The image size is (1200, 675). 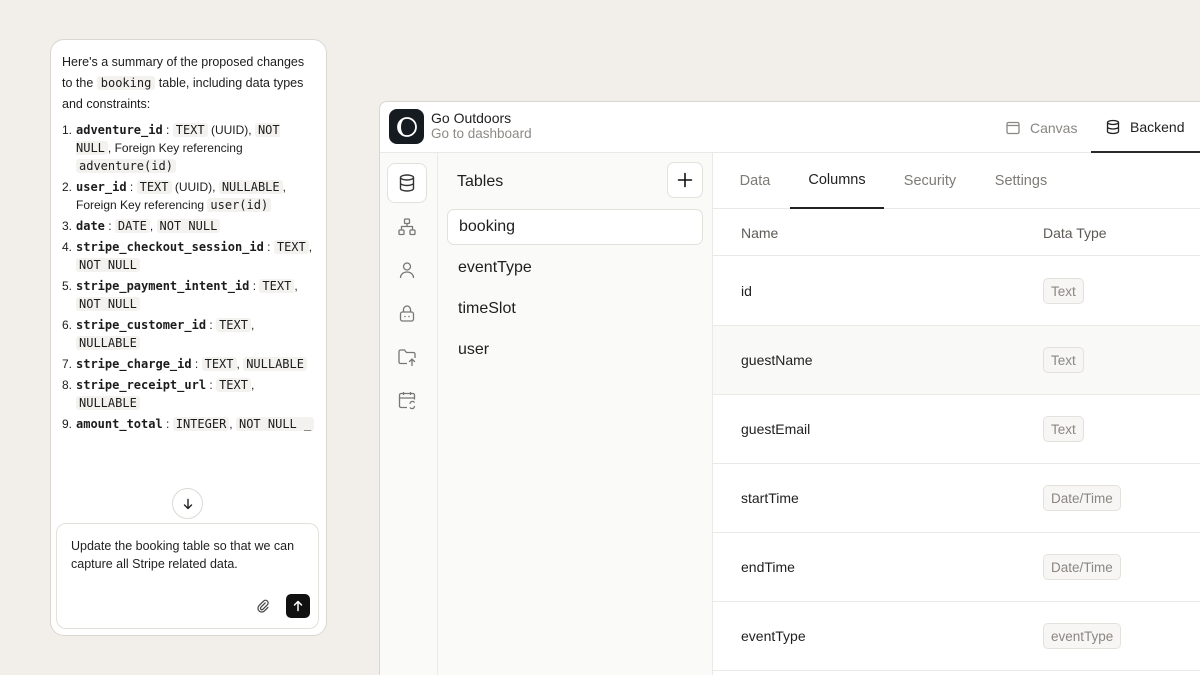 What do you see at coordinates (188, 394) in the screenshot?
I see `list-item: 8. stripe_receipt_url : TEXT, NULLABLE` at bounding box center [188, 394].